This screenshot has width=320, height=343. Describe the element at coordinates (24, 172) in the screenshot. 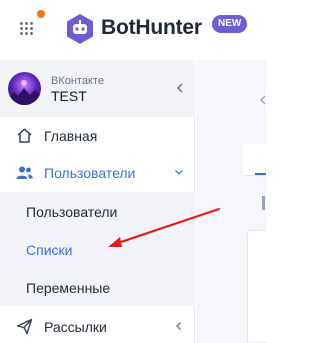

I see `users-icon` at that location.